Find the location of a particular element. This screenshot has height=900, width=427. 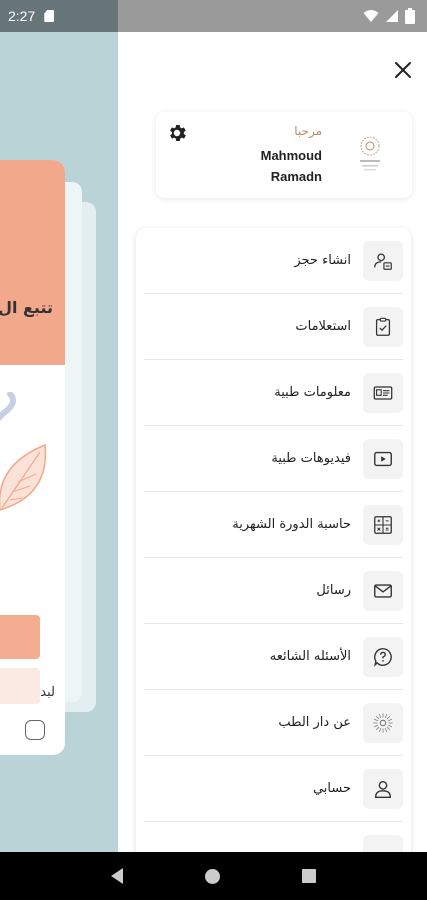

tracker-primary-button is located at coordinates (20, 637).